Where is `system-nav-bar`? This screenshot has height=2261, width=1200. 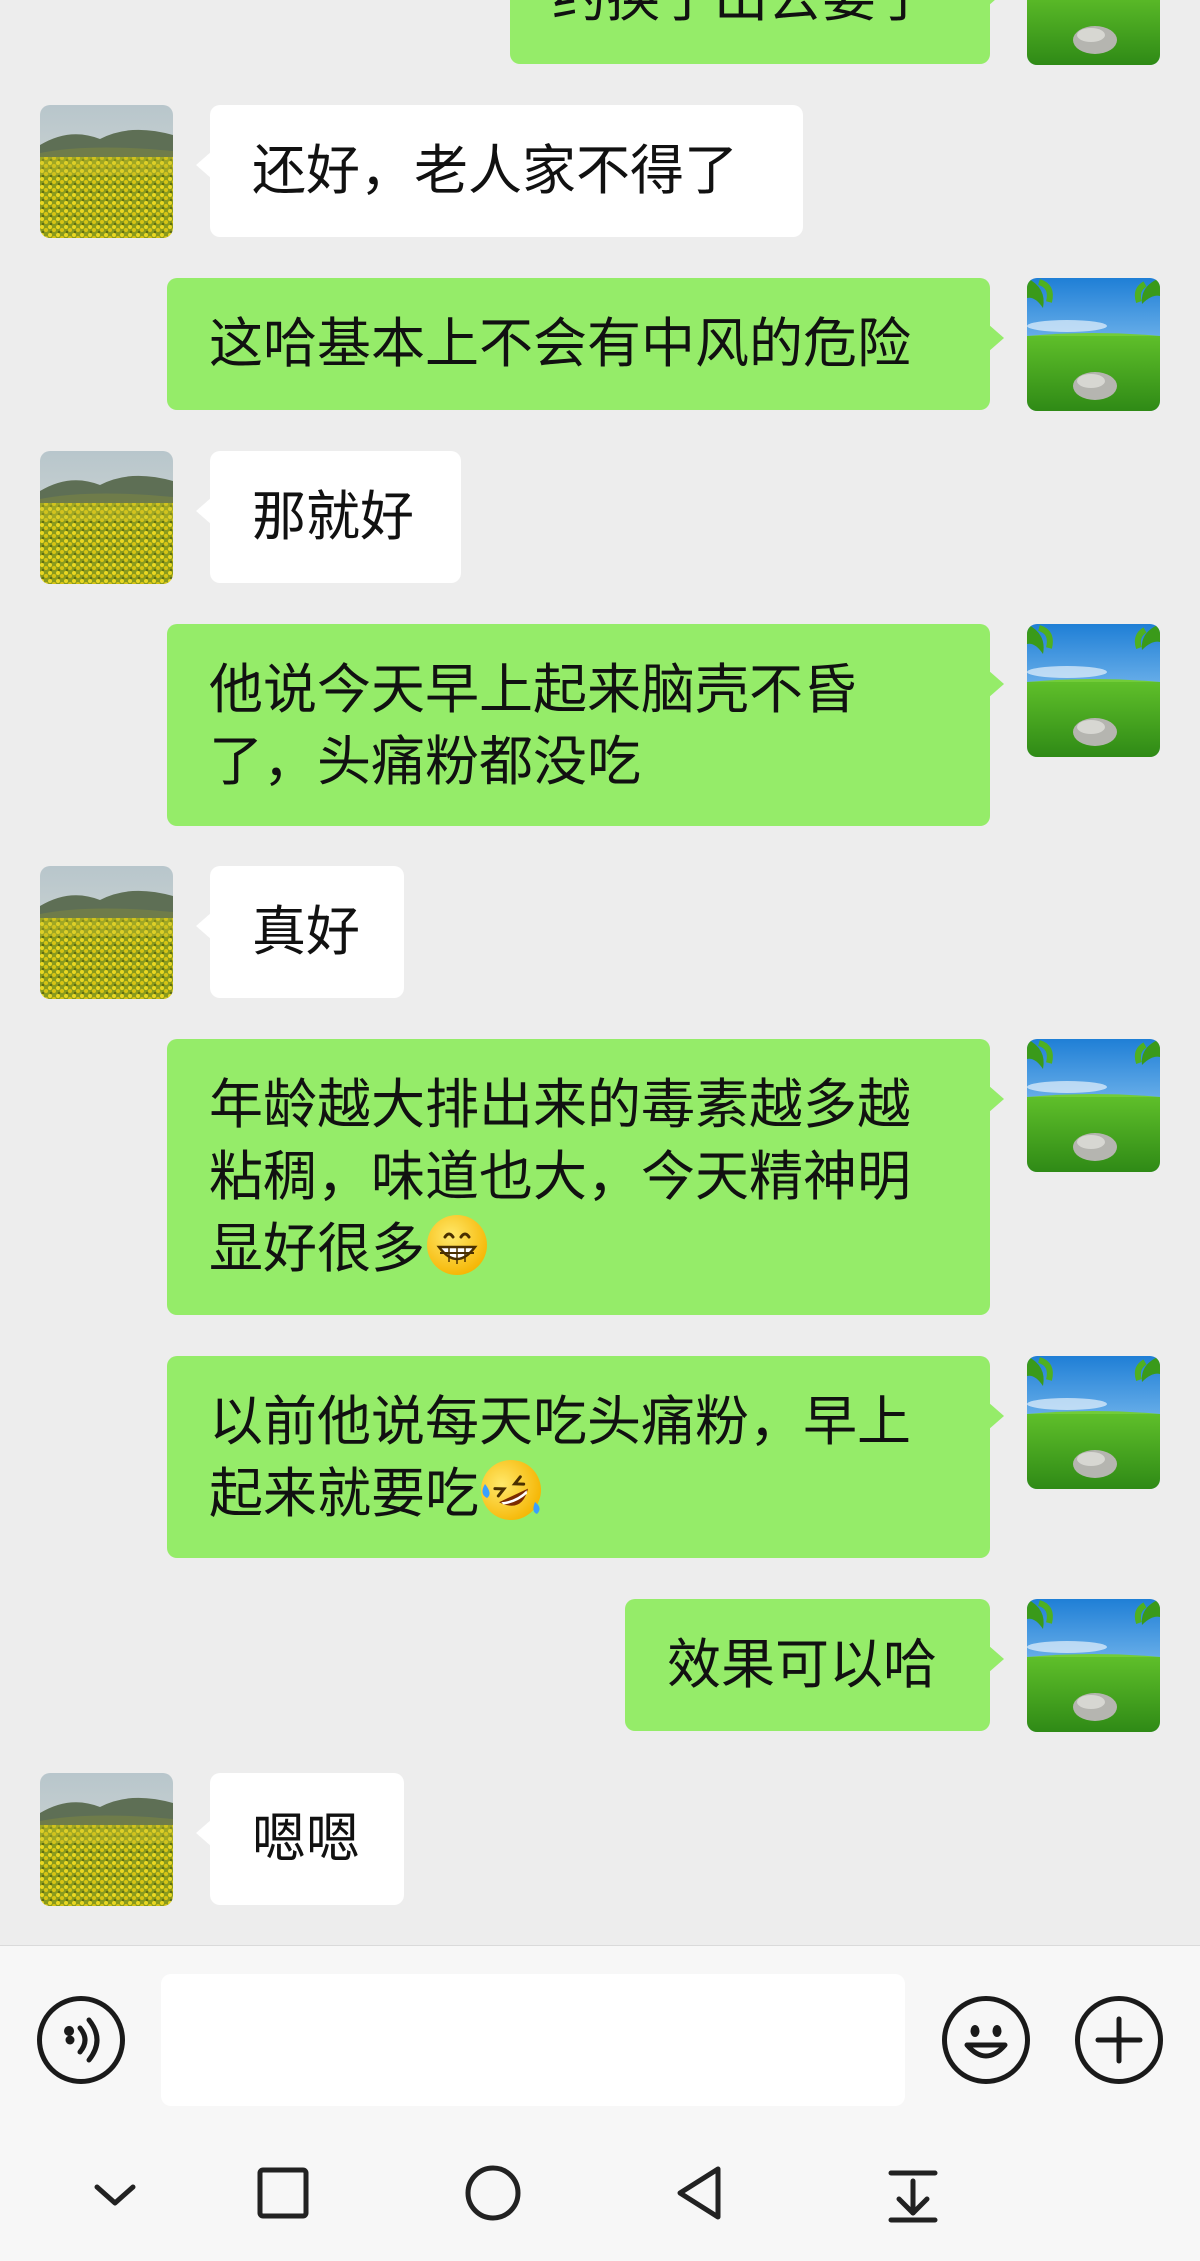 system-nav-bar is located at coordinates (600, 2190).